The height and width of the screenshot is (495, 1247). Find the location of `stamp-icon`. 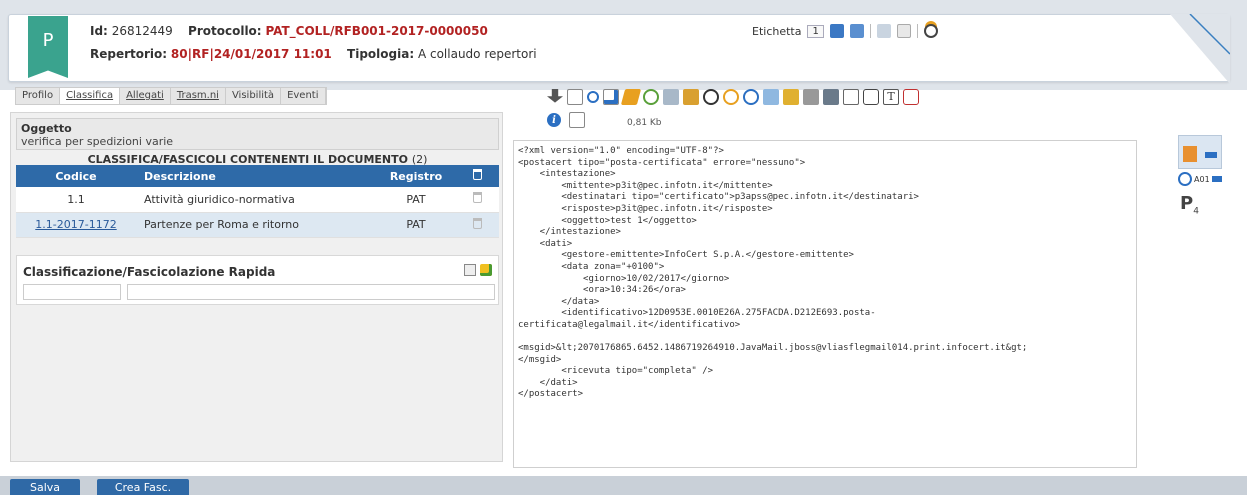

stamp-icon is located at coordinates (671, 97).